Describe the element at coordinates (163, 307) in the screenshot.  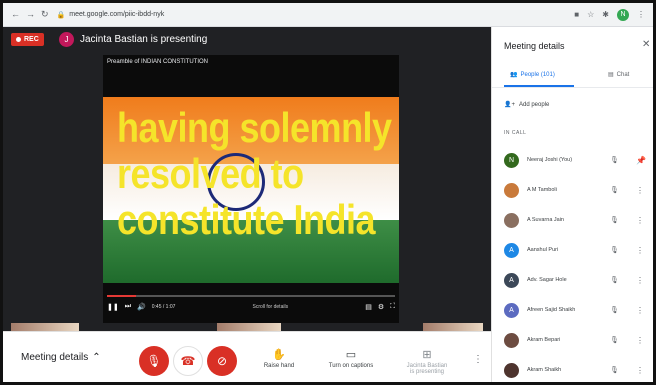
I see `video-time: 0:45 / 1:07` at that location.